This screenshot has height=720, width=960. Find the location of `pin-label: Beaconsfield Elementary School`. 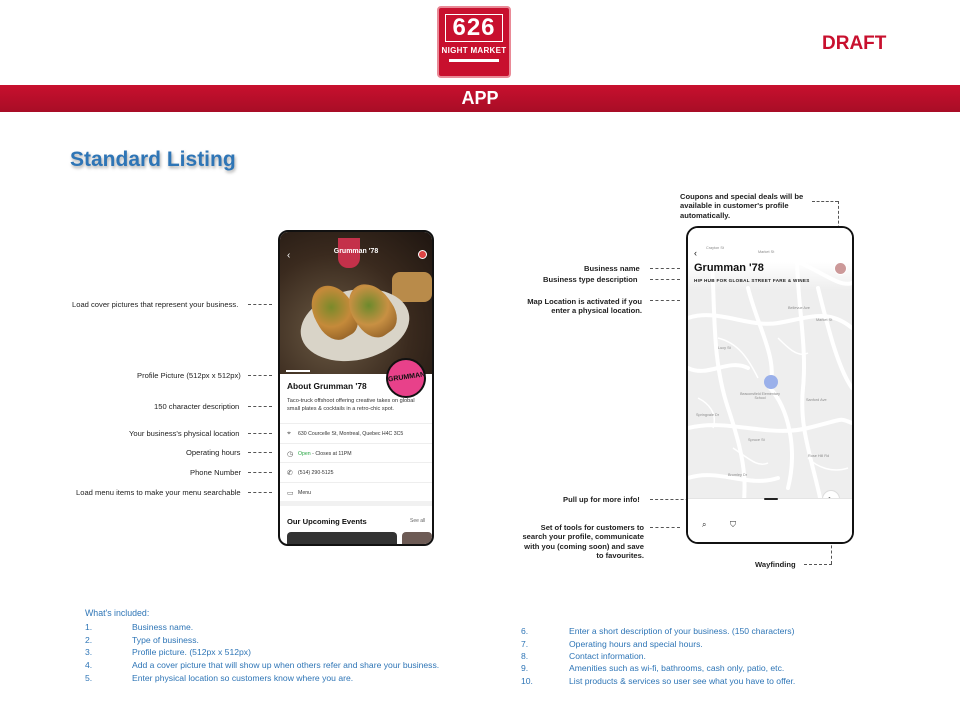

pin-label: Beaconsfield Elementary School is located at coordinates (760, 396).